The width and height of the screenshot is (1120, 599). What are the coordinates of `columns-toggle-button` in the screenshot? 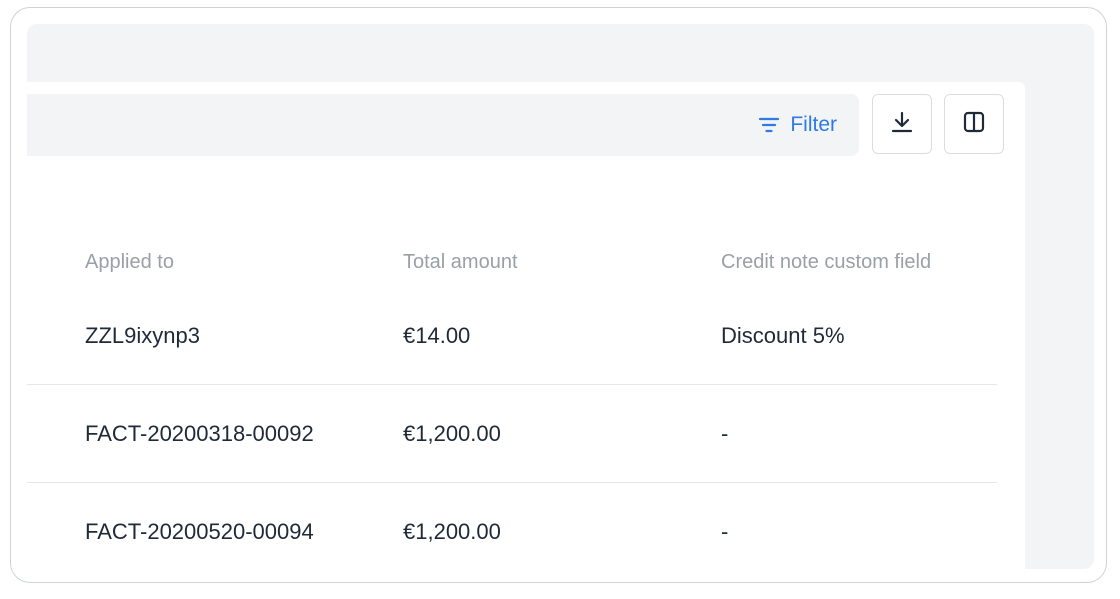 It's located at (974, 124).